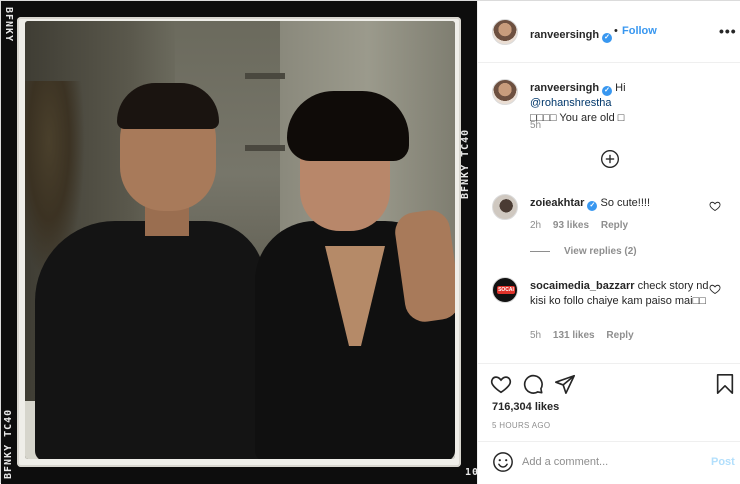  What do you see at coordinates (639, 31) in the screenshot?
I see `follow-button: Follow` at bounding box center [639, 31].